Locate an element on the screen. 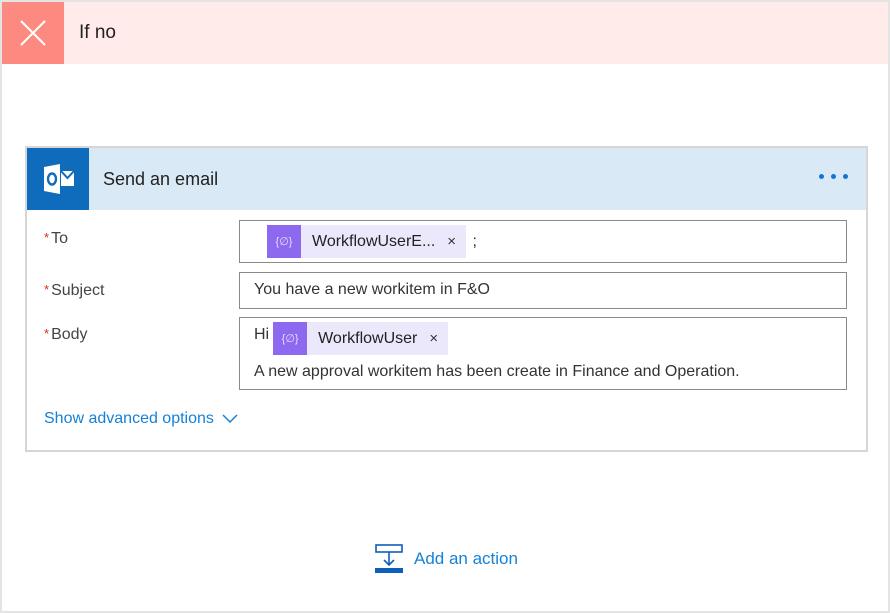 This screenshot has height=613, width=890. subject-input: You have a new workitem in F&O is located at coordinates (543, 290).